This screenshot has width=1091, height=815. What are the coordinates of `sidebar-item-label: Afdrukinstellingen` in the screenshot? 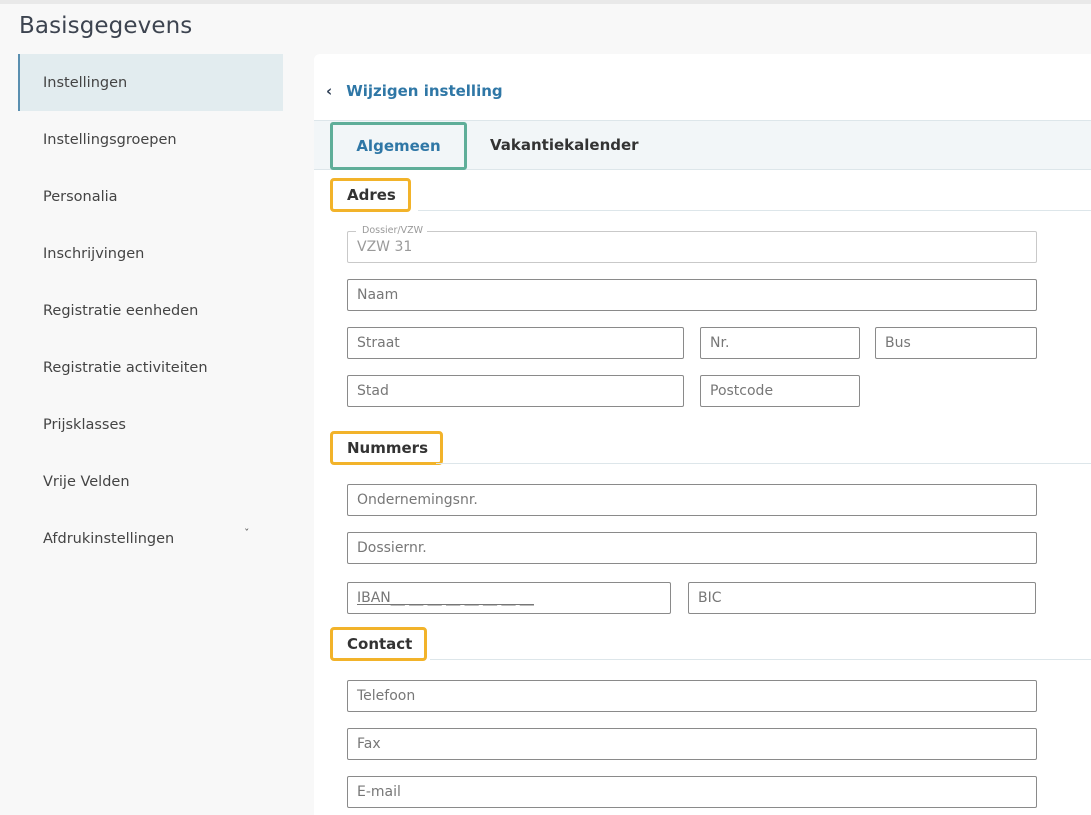 It's located at (109, 538).